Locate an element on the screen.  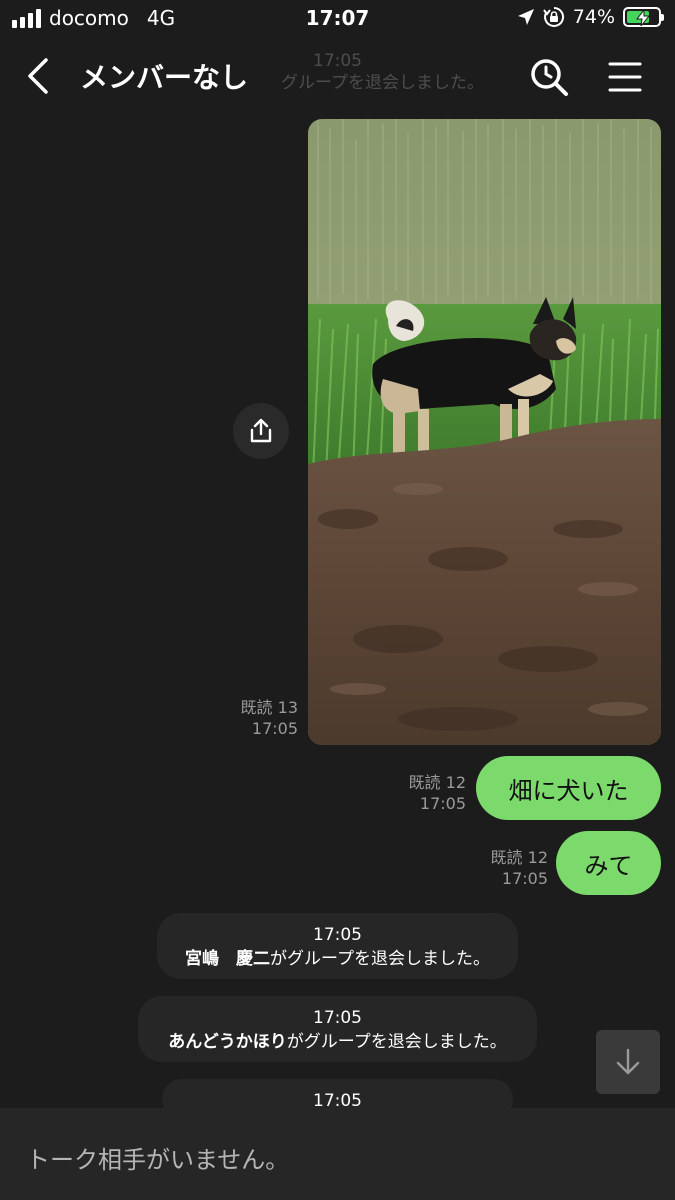
status-right: 74% is located at coordinates (590, 17).